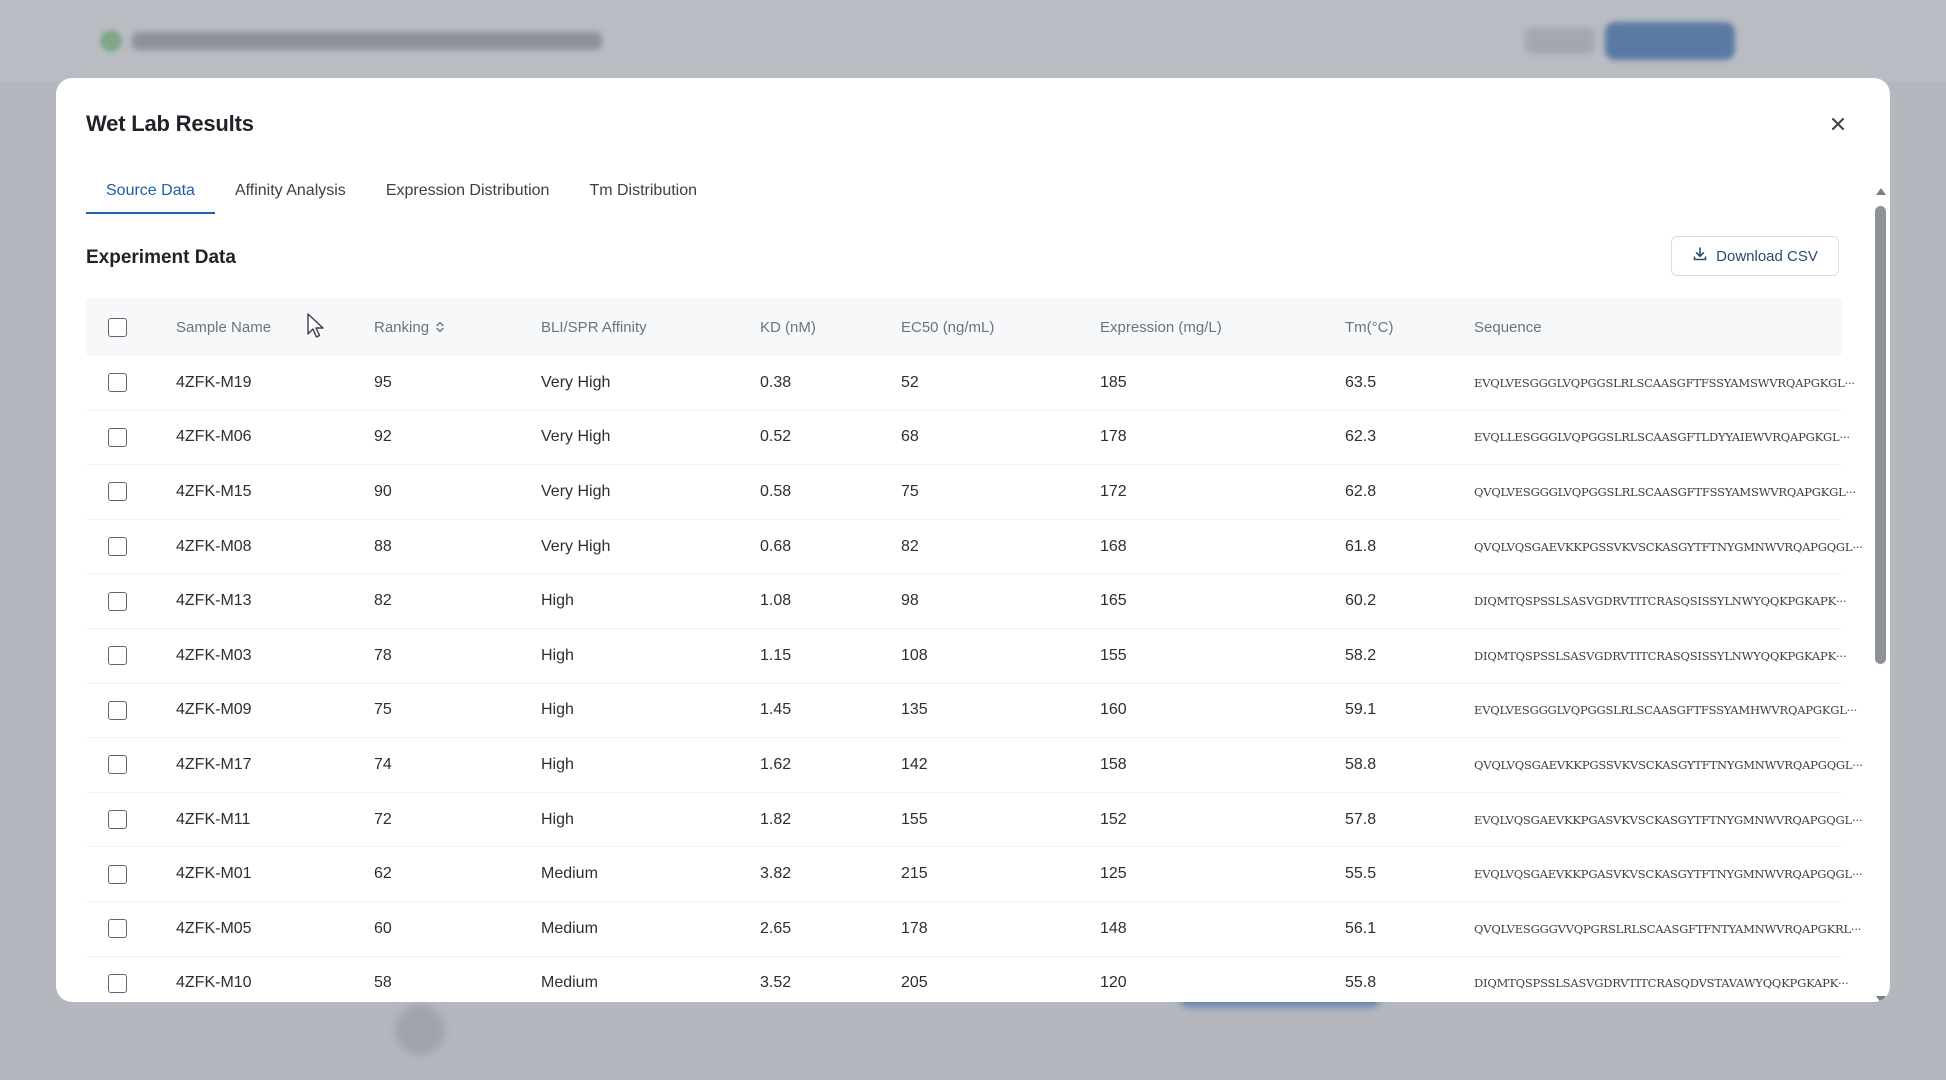  Describe the element at coordinates (776, 710) in the screenshot. I see `kd-cell: 1.45` at that location.